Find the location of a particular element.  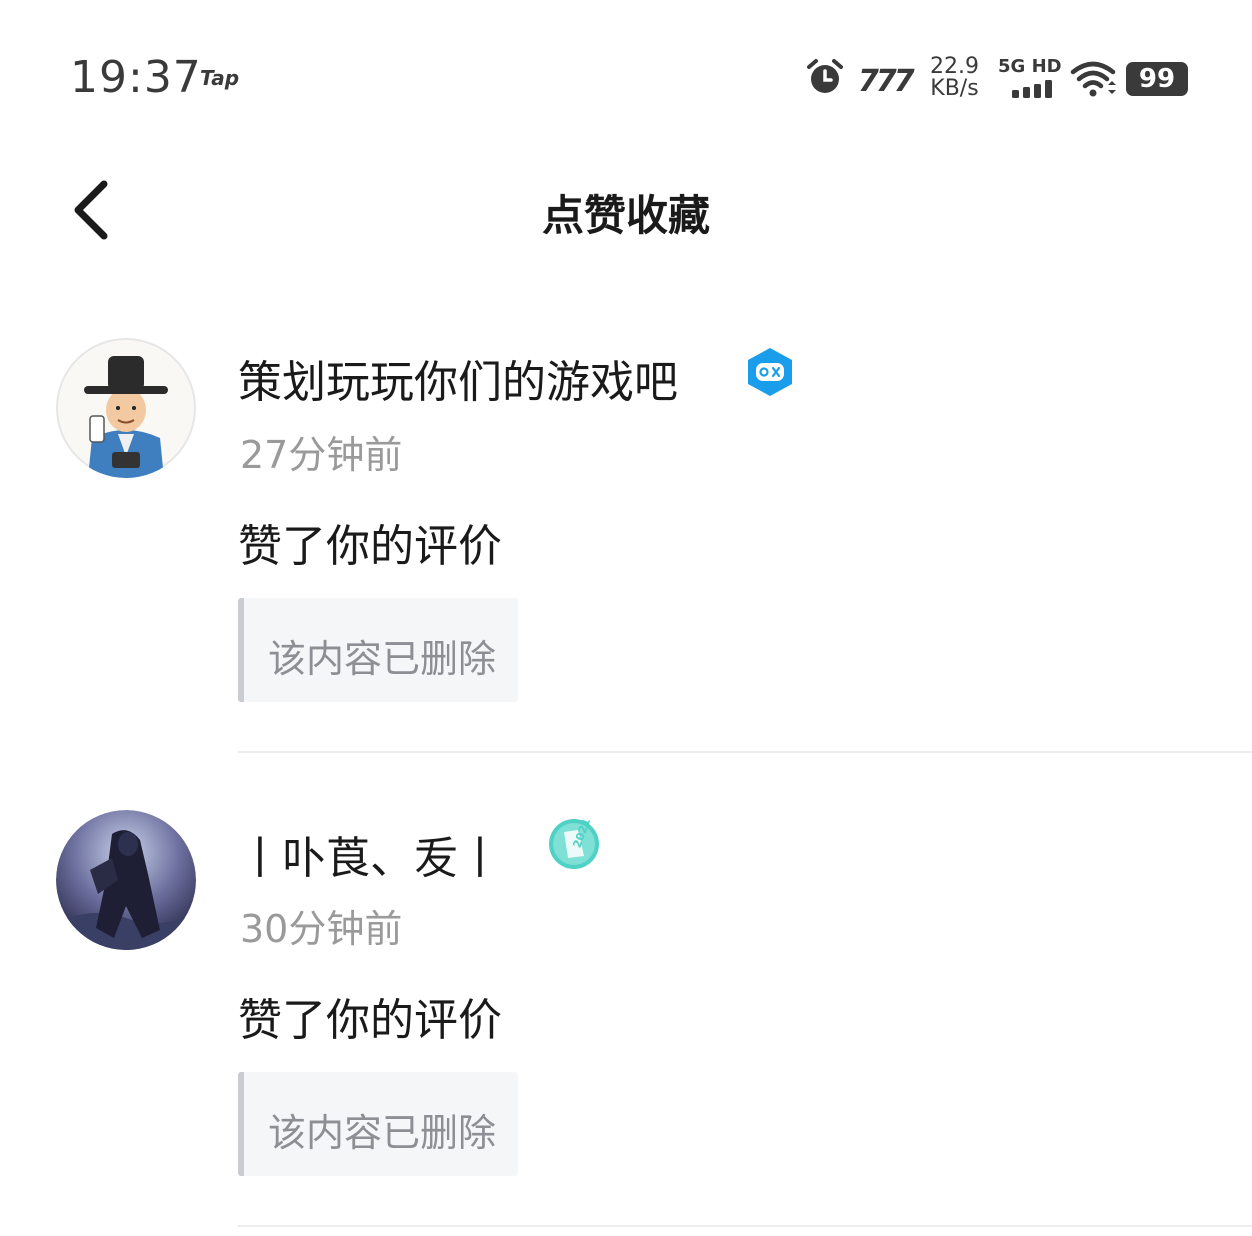

net-speed-unit: KB/s is located at coordinates (954, 88).